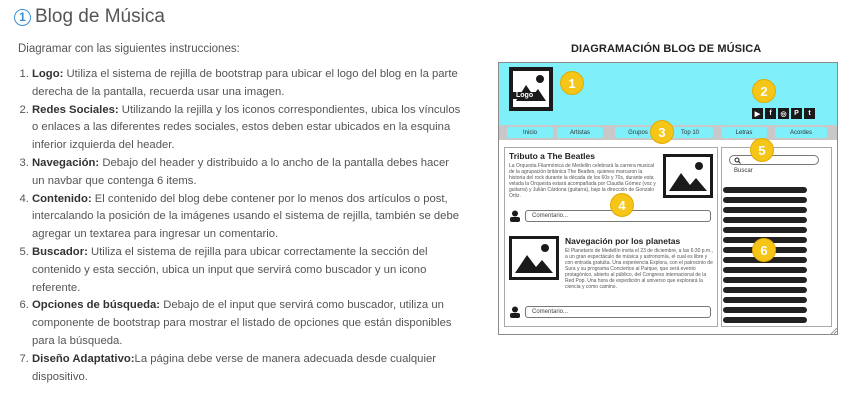 This screenshot has width=862, height=400. Describe the element at coordinates (796, 113) in the screenshot. I see `pinterest-icon: P` at that location.